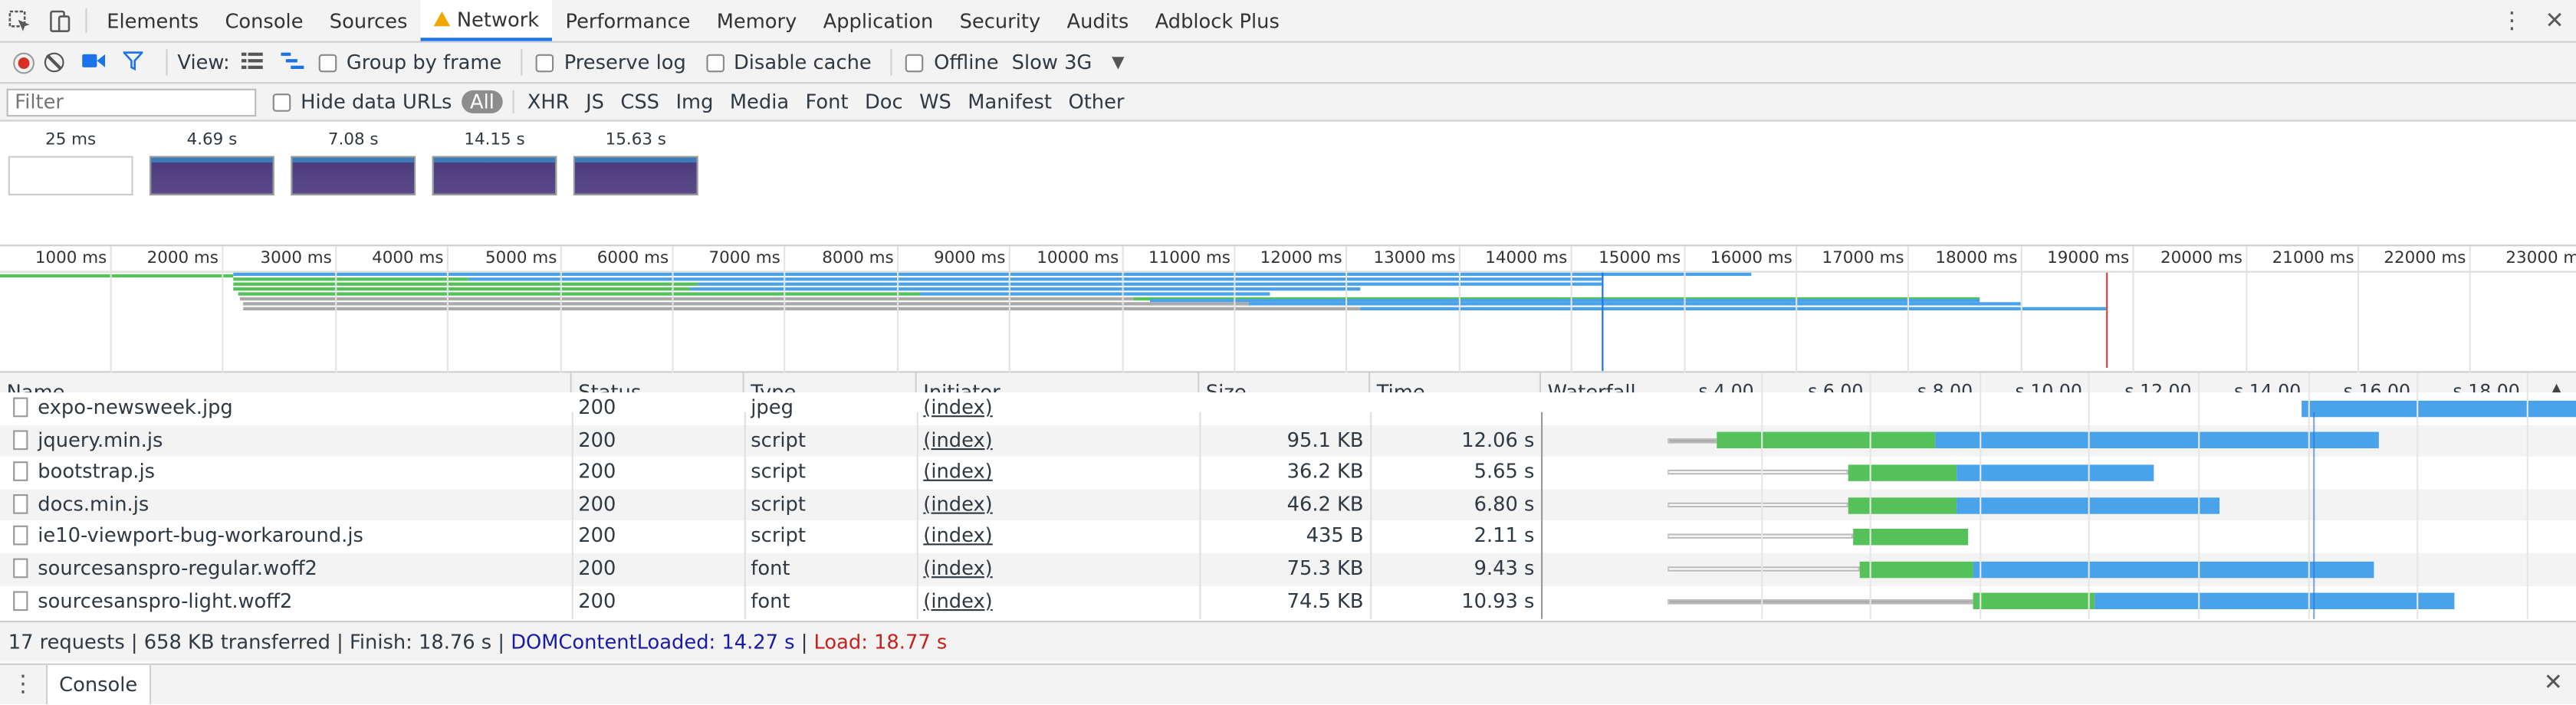 The image size is (2576, 705). I want to click on table-row: expo-newsweek.jpg 200 jpeg (index), so click(1288, 409).